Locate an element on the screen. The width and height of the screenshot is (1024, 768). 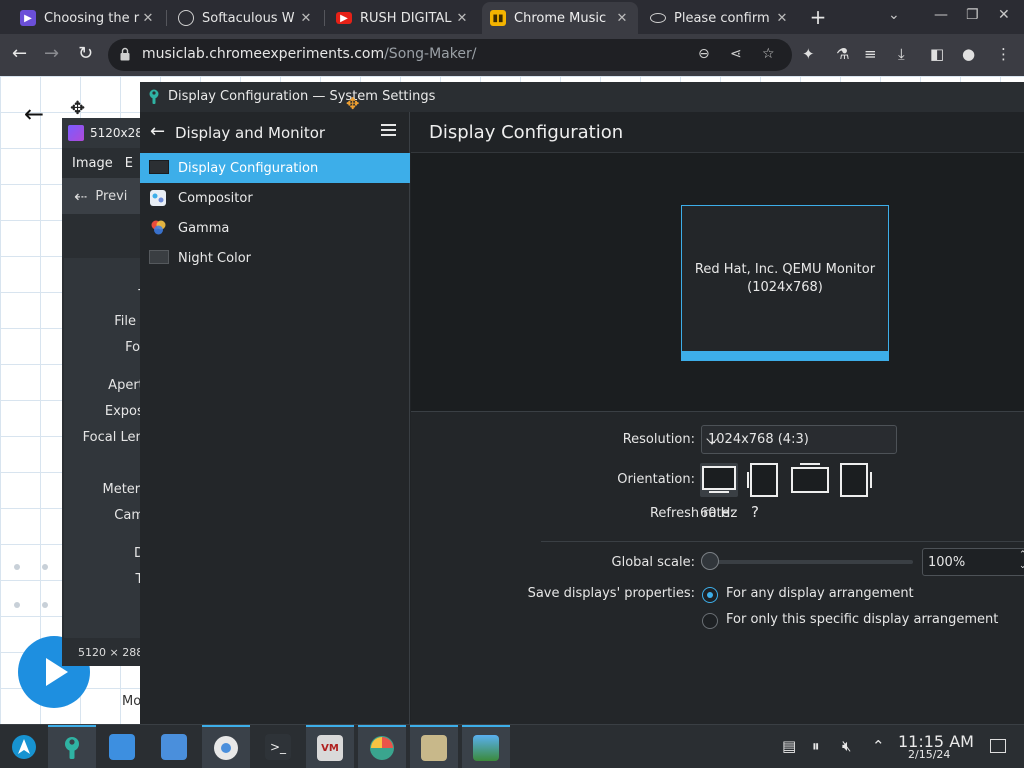
download-icon: ⤓ is located at coordinates (901, 54).